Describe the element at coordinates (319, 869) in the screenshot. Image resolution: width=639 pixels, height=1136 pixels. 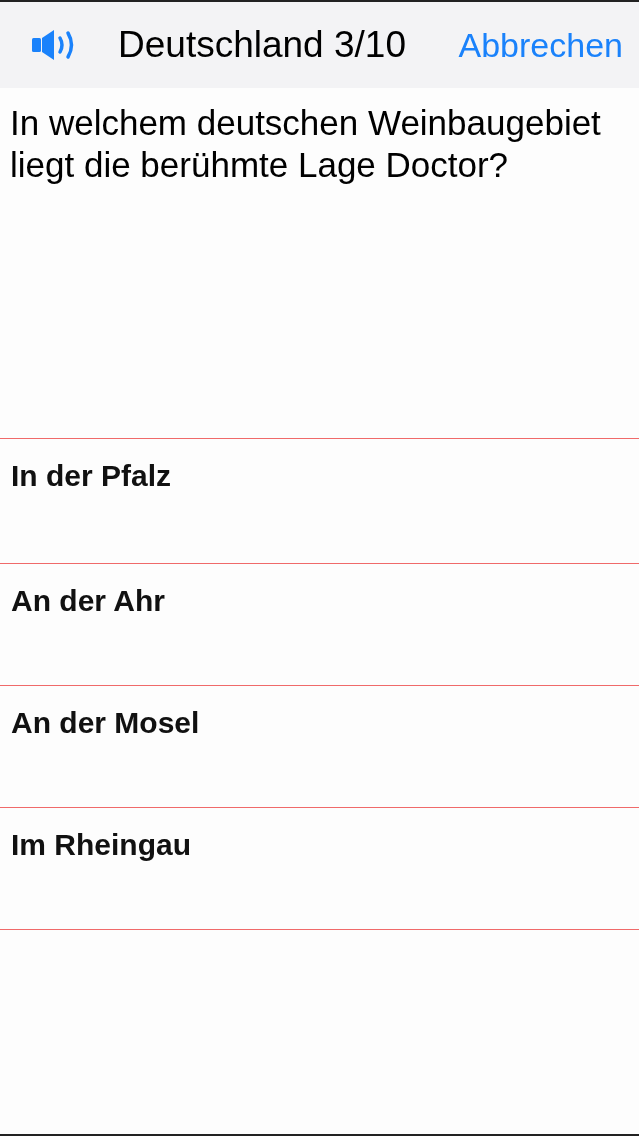
I see `answer-option: Im Rheingau` at that location.